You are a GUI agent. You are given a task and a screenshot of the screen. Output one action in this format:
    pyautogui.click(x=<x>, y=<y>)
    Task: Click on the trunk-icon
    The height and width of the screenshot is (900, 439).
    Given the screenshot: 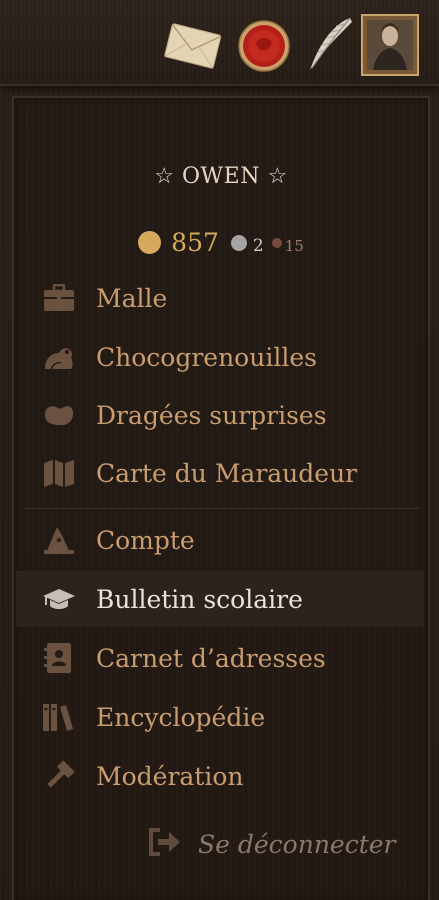 What is the action you would take?
    pyautogui.click(x=59, y=298)
    